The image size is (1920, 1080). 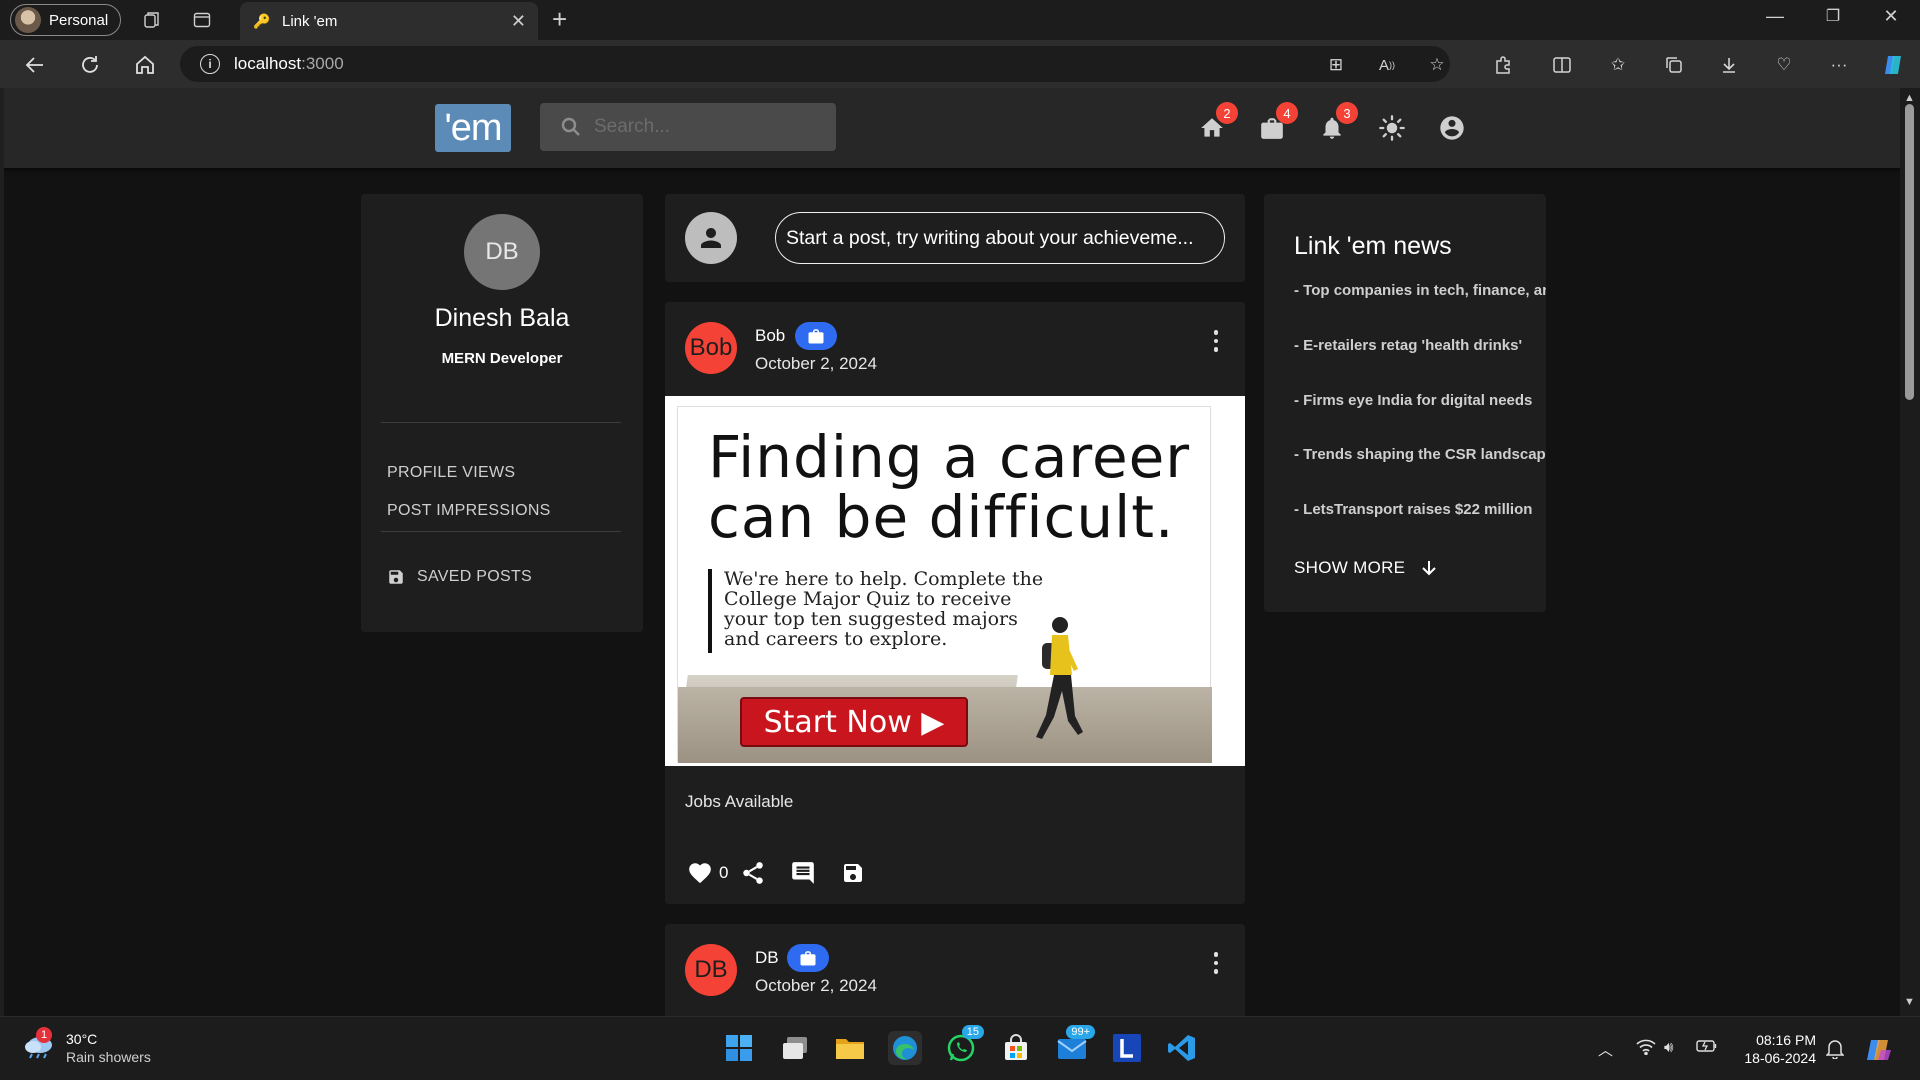 What do you see at coordinates (1909, 252) in the screenshot?
I see `scrollbar-thumb` at bounding box center [1909, 252].